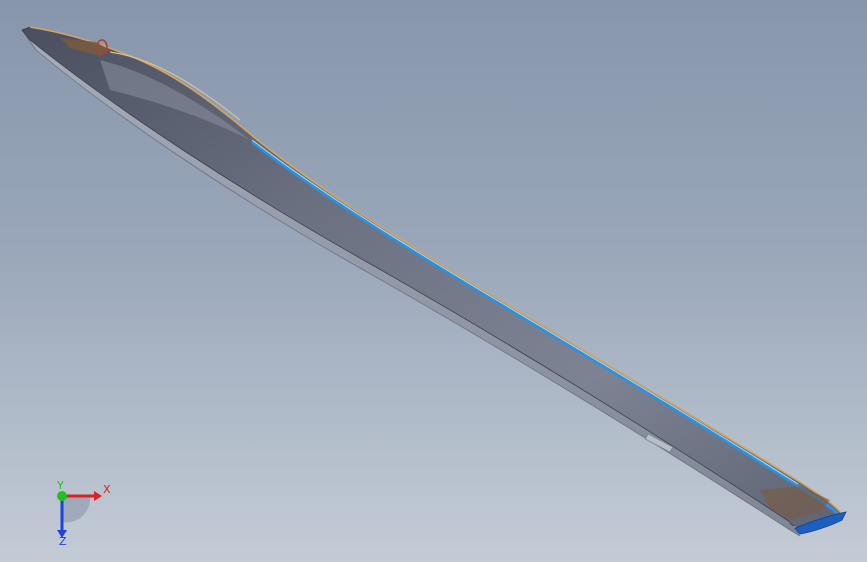 Image resolution: width=867 pixels, height=562 pixels. Describe the element at coordinates (62, 496) in the screenshot. I see `y-axis-dot` at that location.